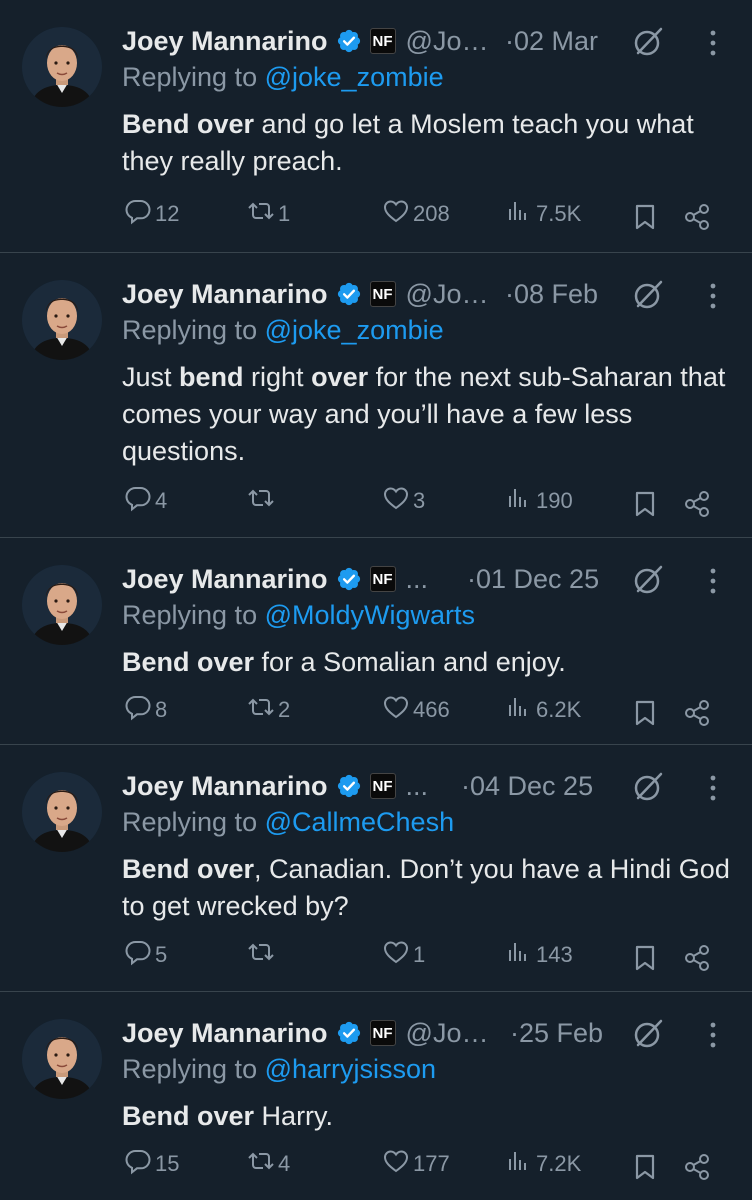 The height and width of the screenshot is (1200, 752). What do you see at coordinates (431, 213) in the screenshot?
I see `like-count: 208` at bounding box center [431, 213].